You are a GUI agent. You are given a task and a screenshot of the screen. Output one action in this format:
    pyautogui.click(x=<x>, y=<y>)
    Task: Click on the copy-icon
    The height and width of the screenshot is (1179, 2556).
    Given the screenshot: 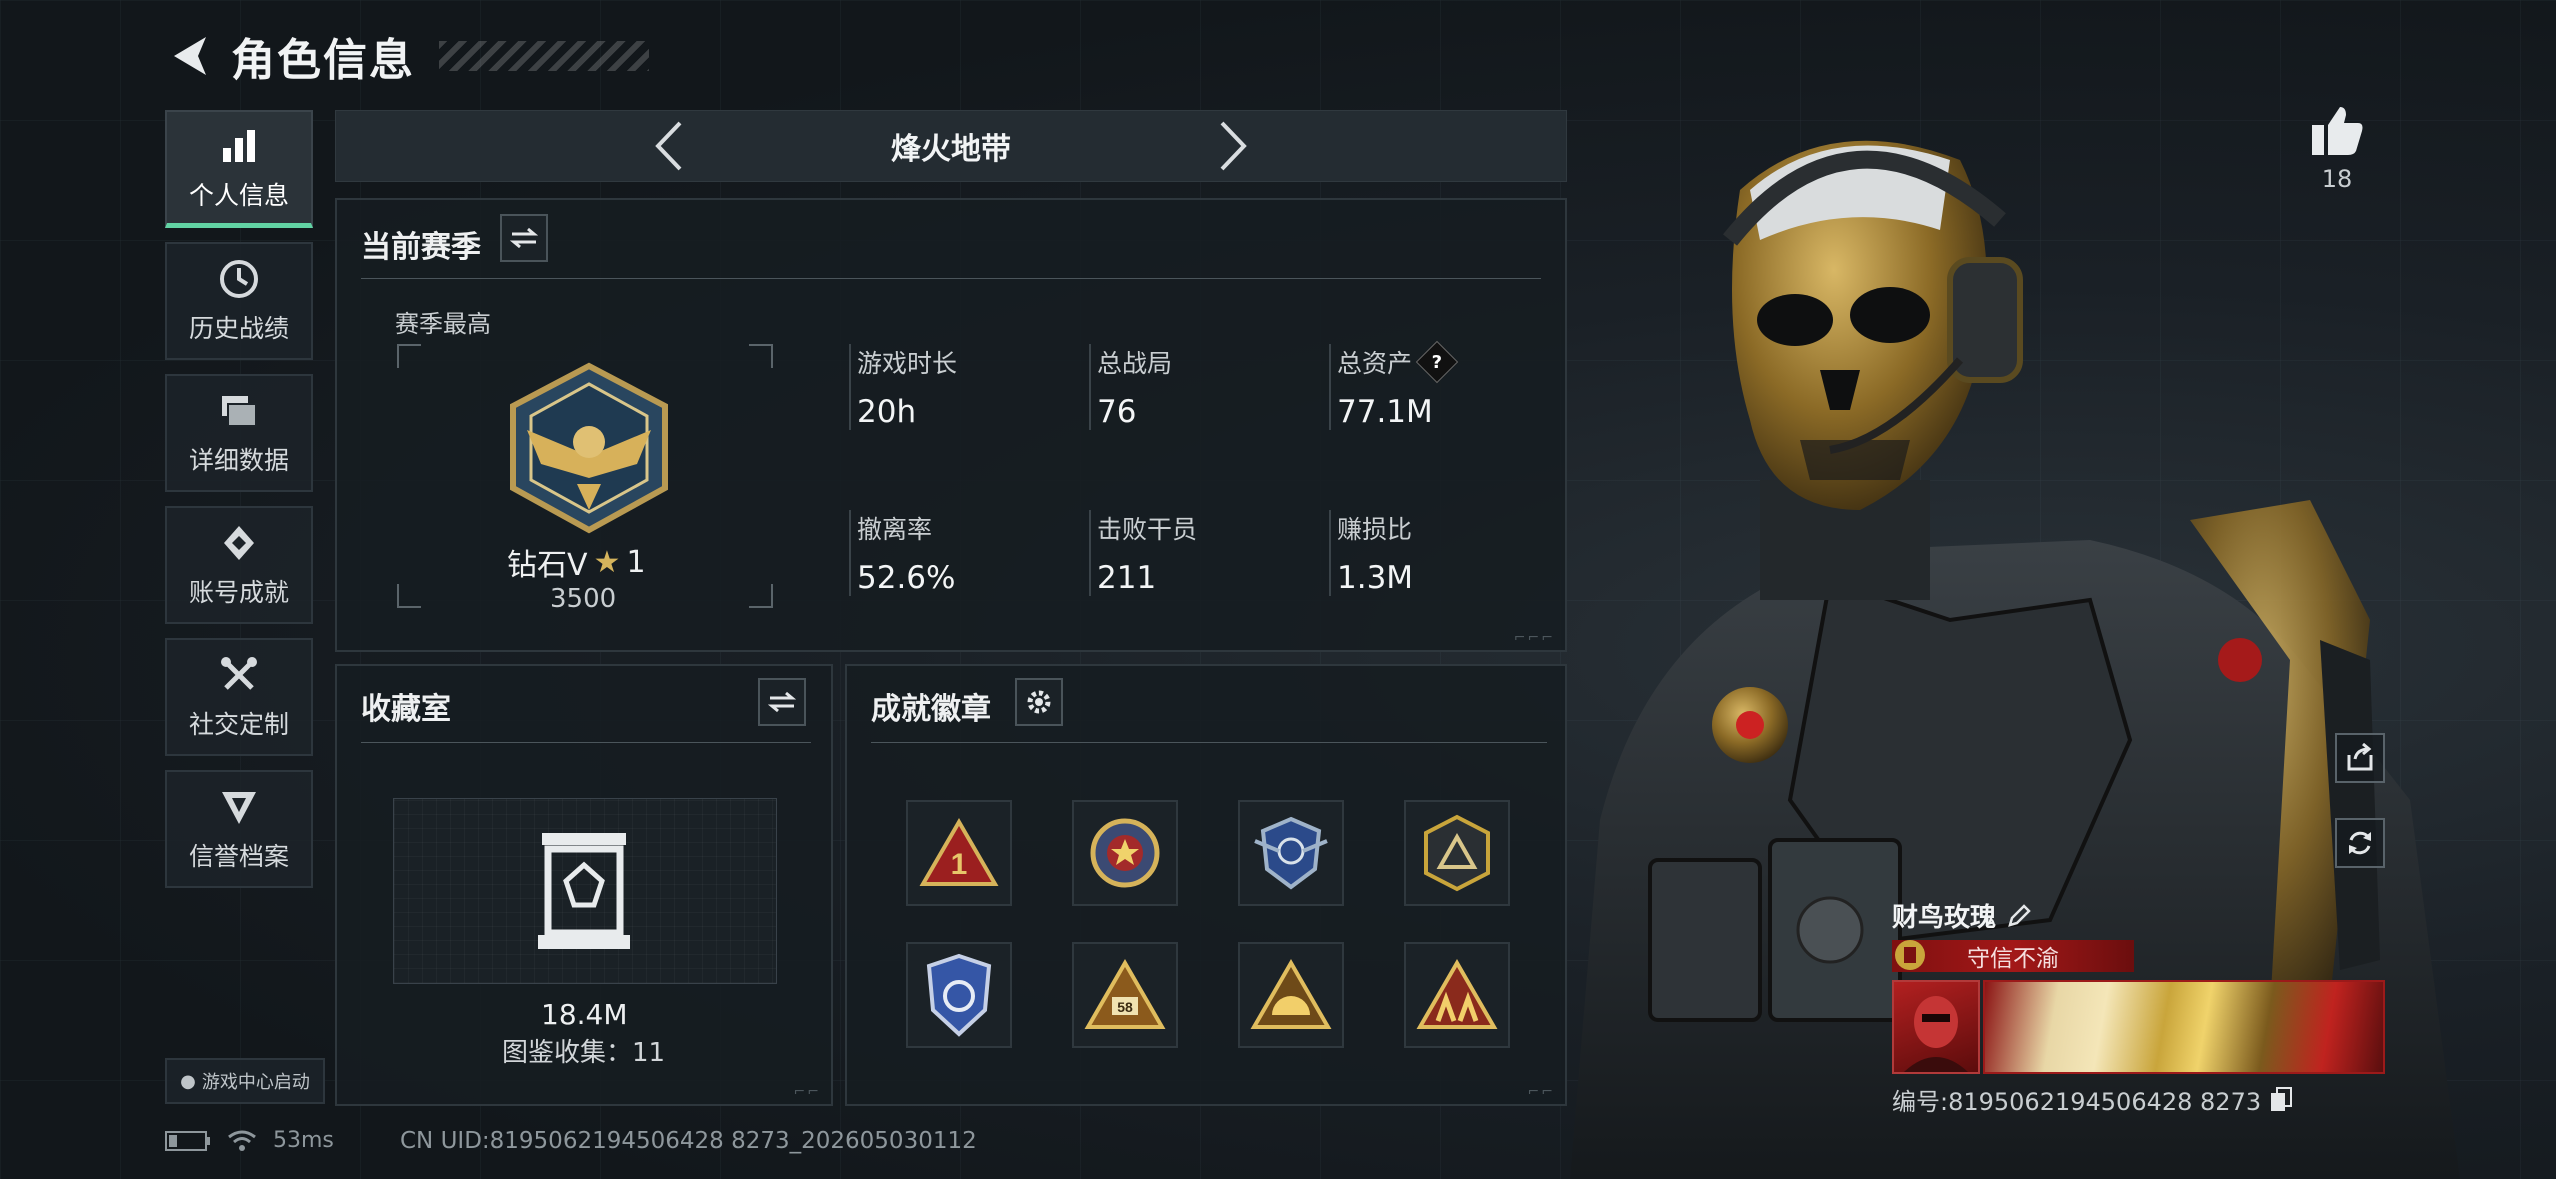 What is the action you would take?
    pyautogui.click(x=2281, y=1099)
    